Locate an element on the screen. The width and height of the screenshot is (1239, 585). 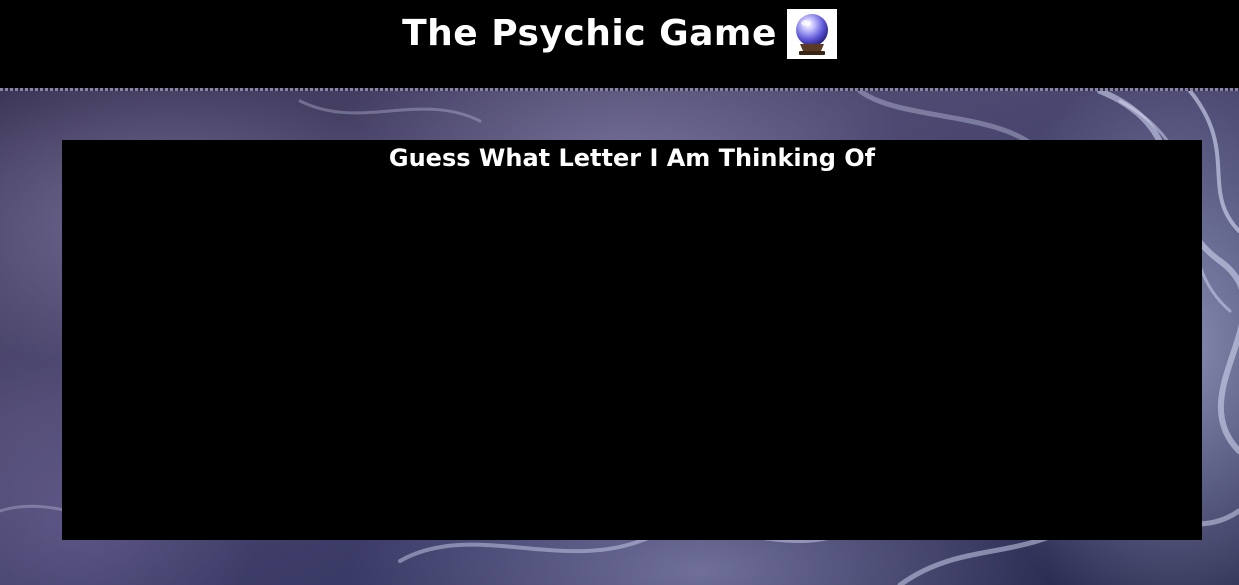
crystal-ball-icon is located at coordinates (811, 33).